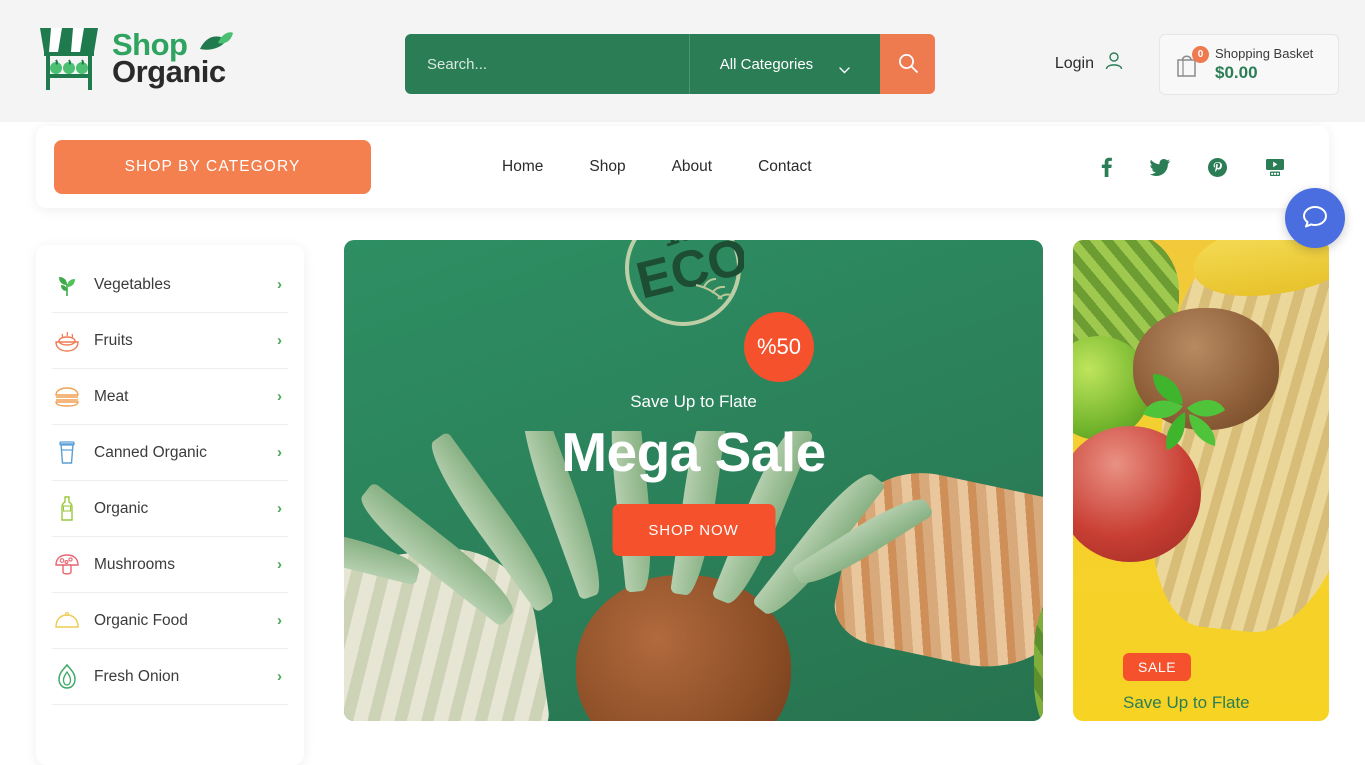 Image resolution: width=1365 pixels, height=765 pixels. Describe the element at coordinates (169, 71) in the screenshot. I see `logo-text-organic: Organic` at that location.